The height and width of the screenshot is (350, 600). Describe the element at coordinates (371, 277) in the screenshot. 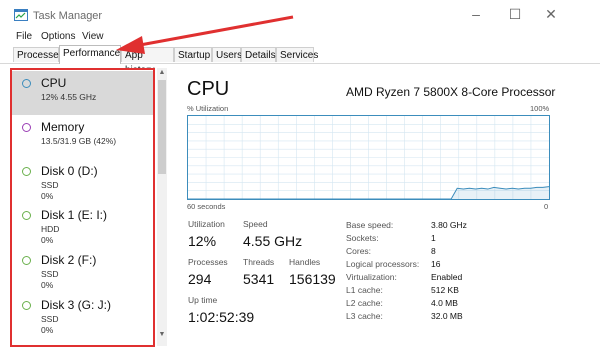

I see `detail-key: Virtualization:` at that location.